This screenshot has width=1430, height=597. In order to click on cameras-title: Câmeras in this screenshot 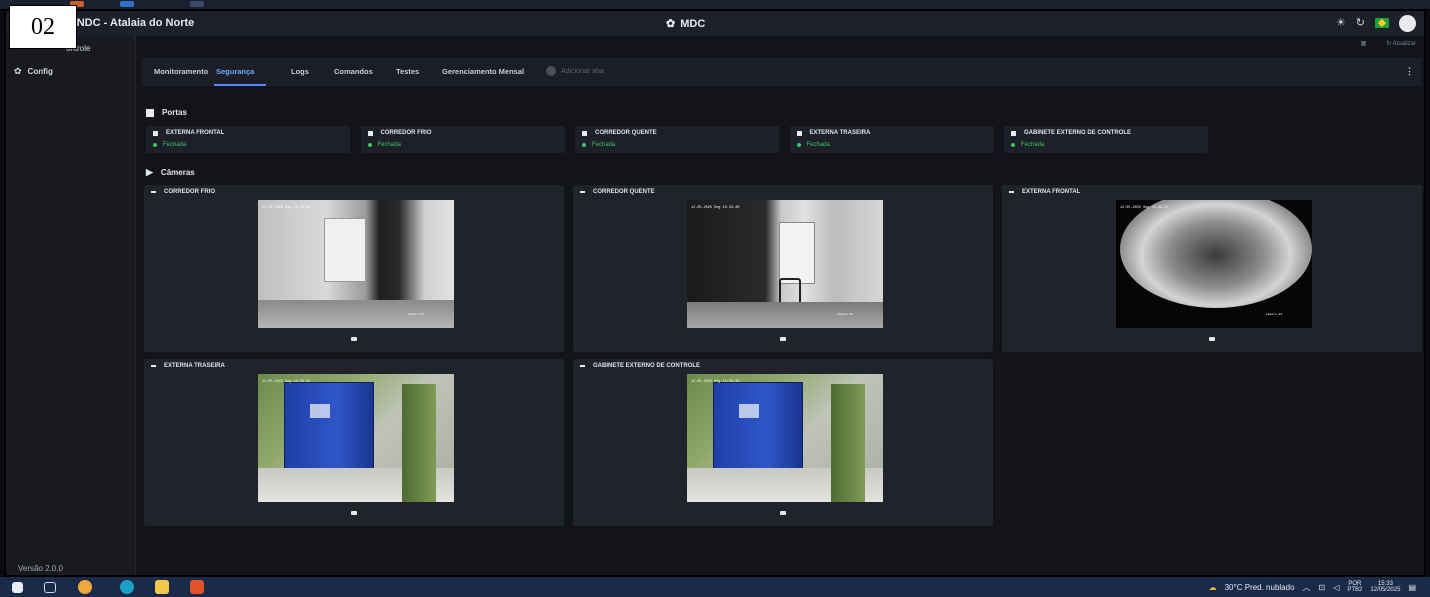, I will do `click(177, 172)`.